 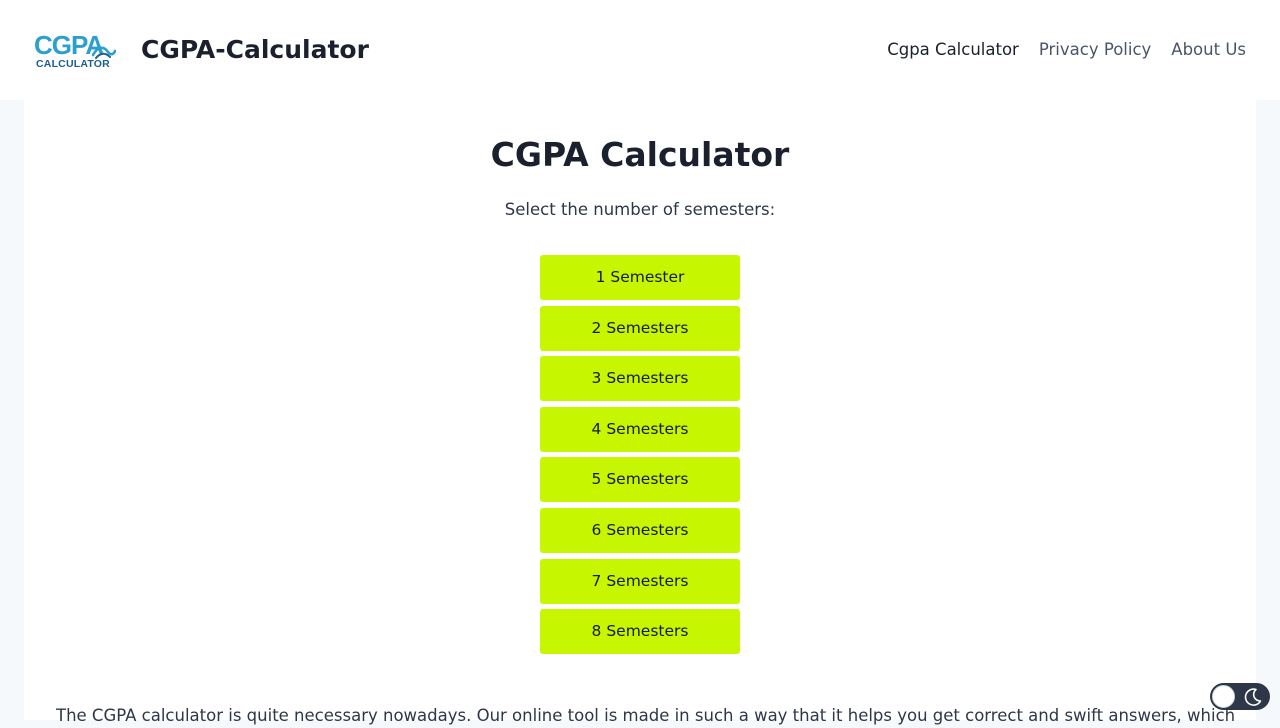 I want to click on nav-cgpa-calculator: Cgpa Calculator, so click(x=953, y=50).